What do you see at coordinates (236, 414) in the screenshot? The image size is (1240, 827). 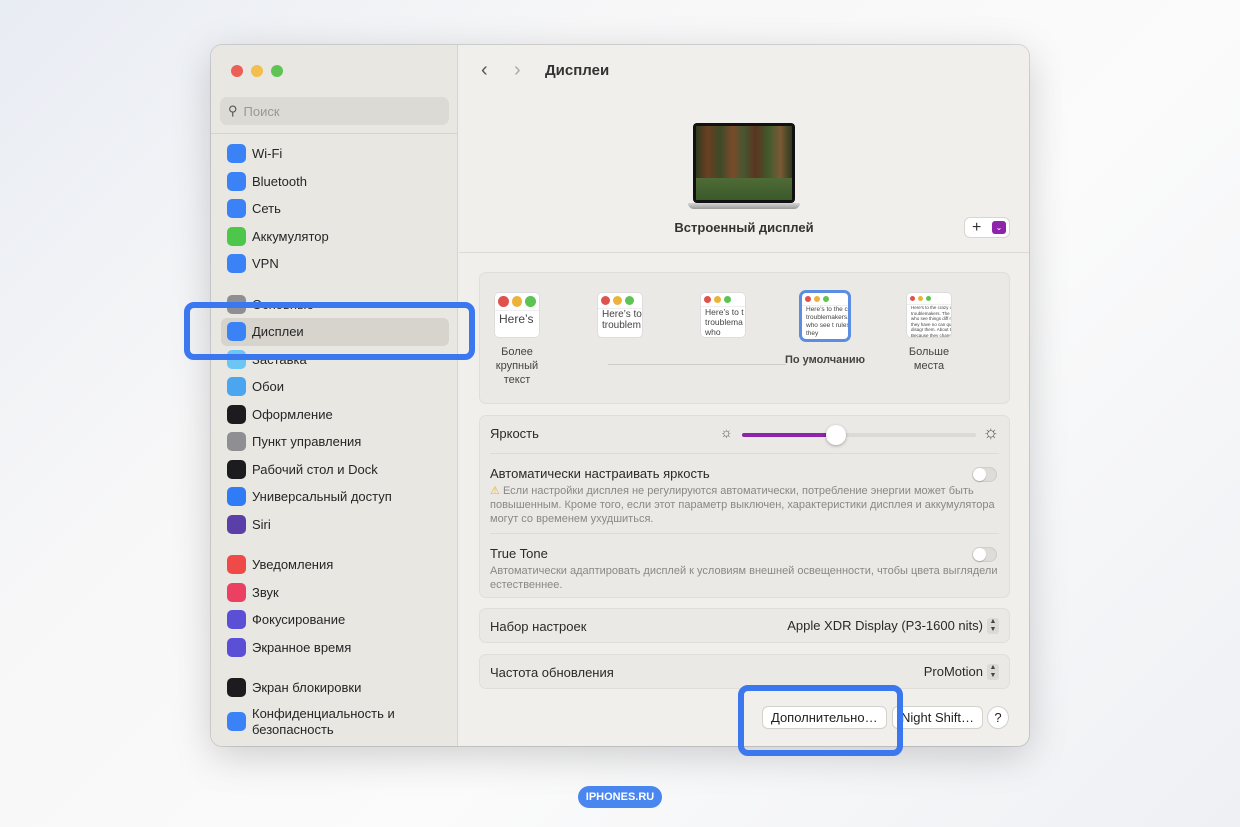 I see `appearance-icon` at bounding box center [236, 414].